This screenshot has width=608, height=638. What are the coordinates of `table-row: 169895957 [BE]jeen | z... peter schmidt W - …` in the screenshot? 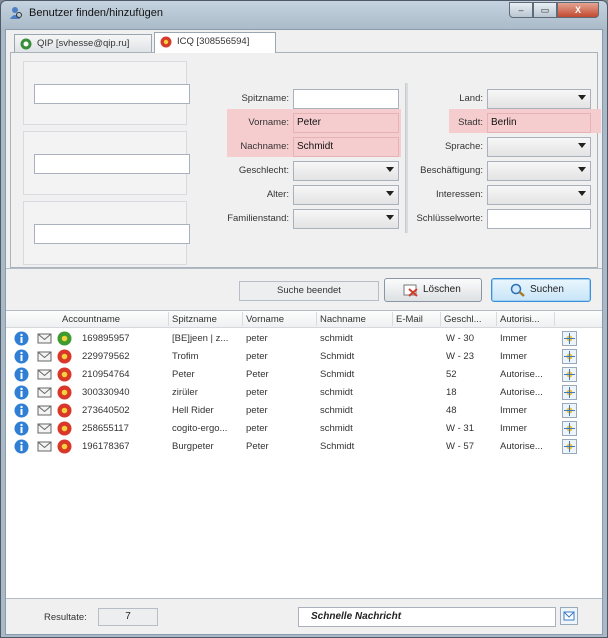 It's located at (304, 339).